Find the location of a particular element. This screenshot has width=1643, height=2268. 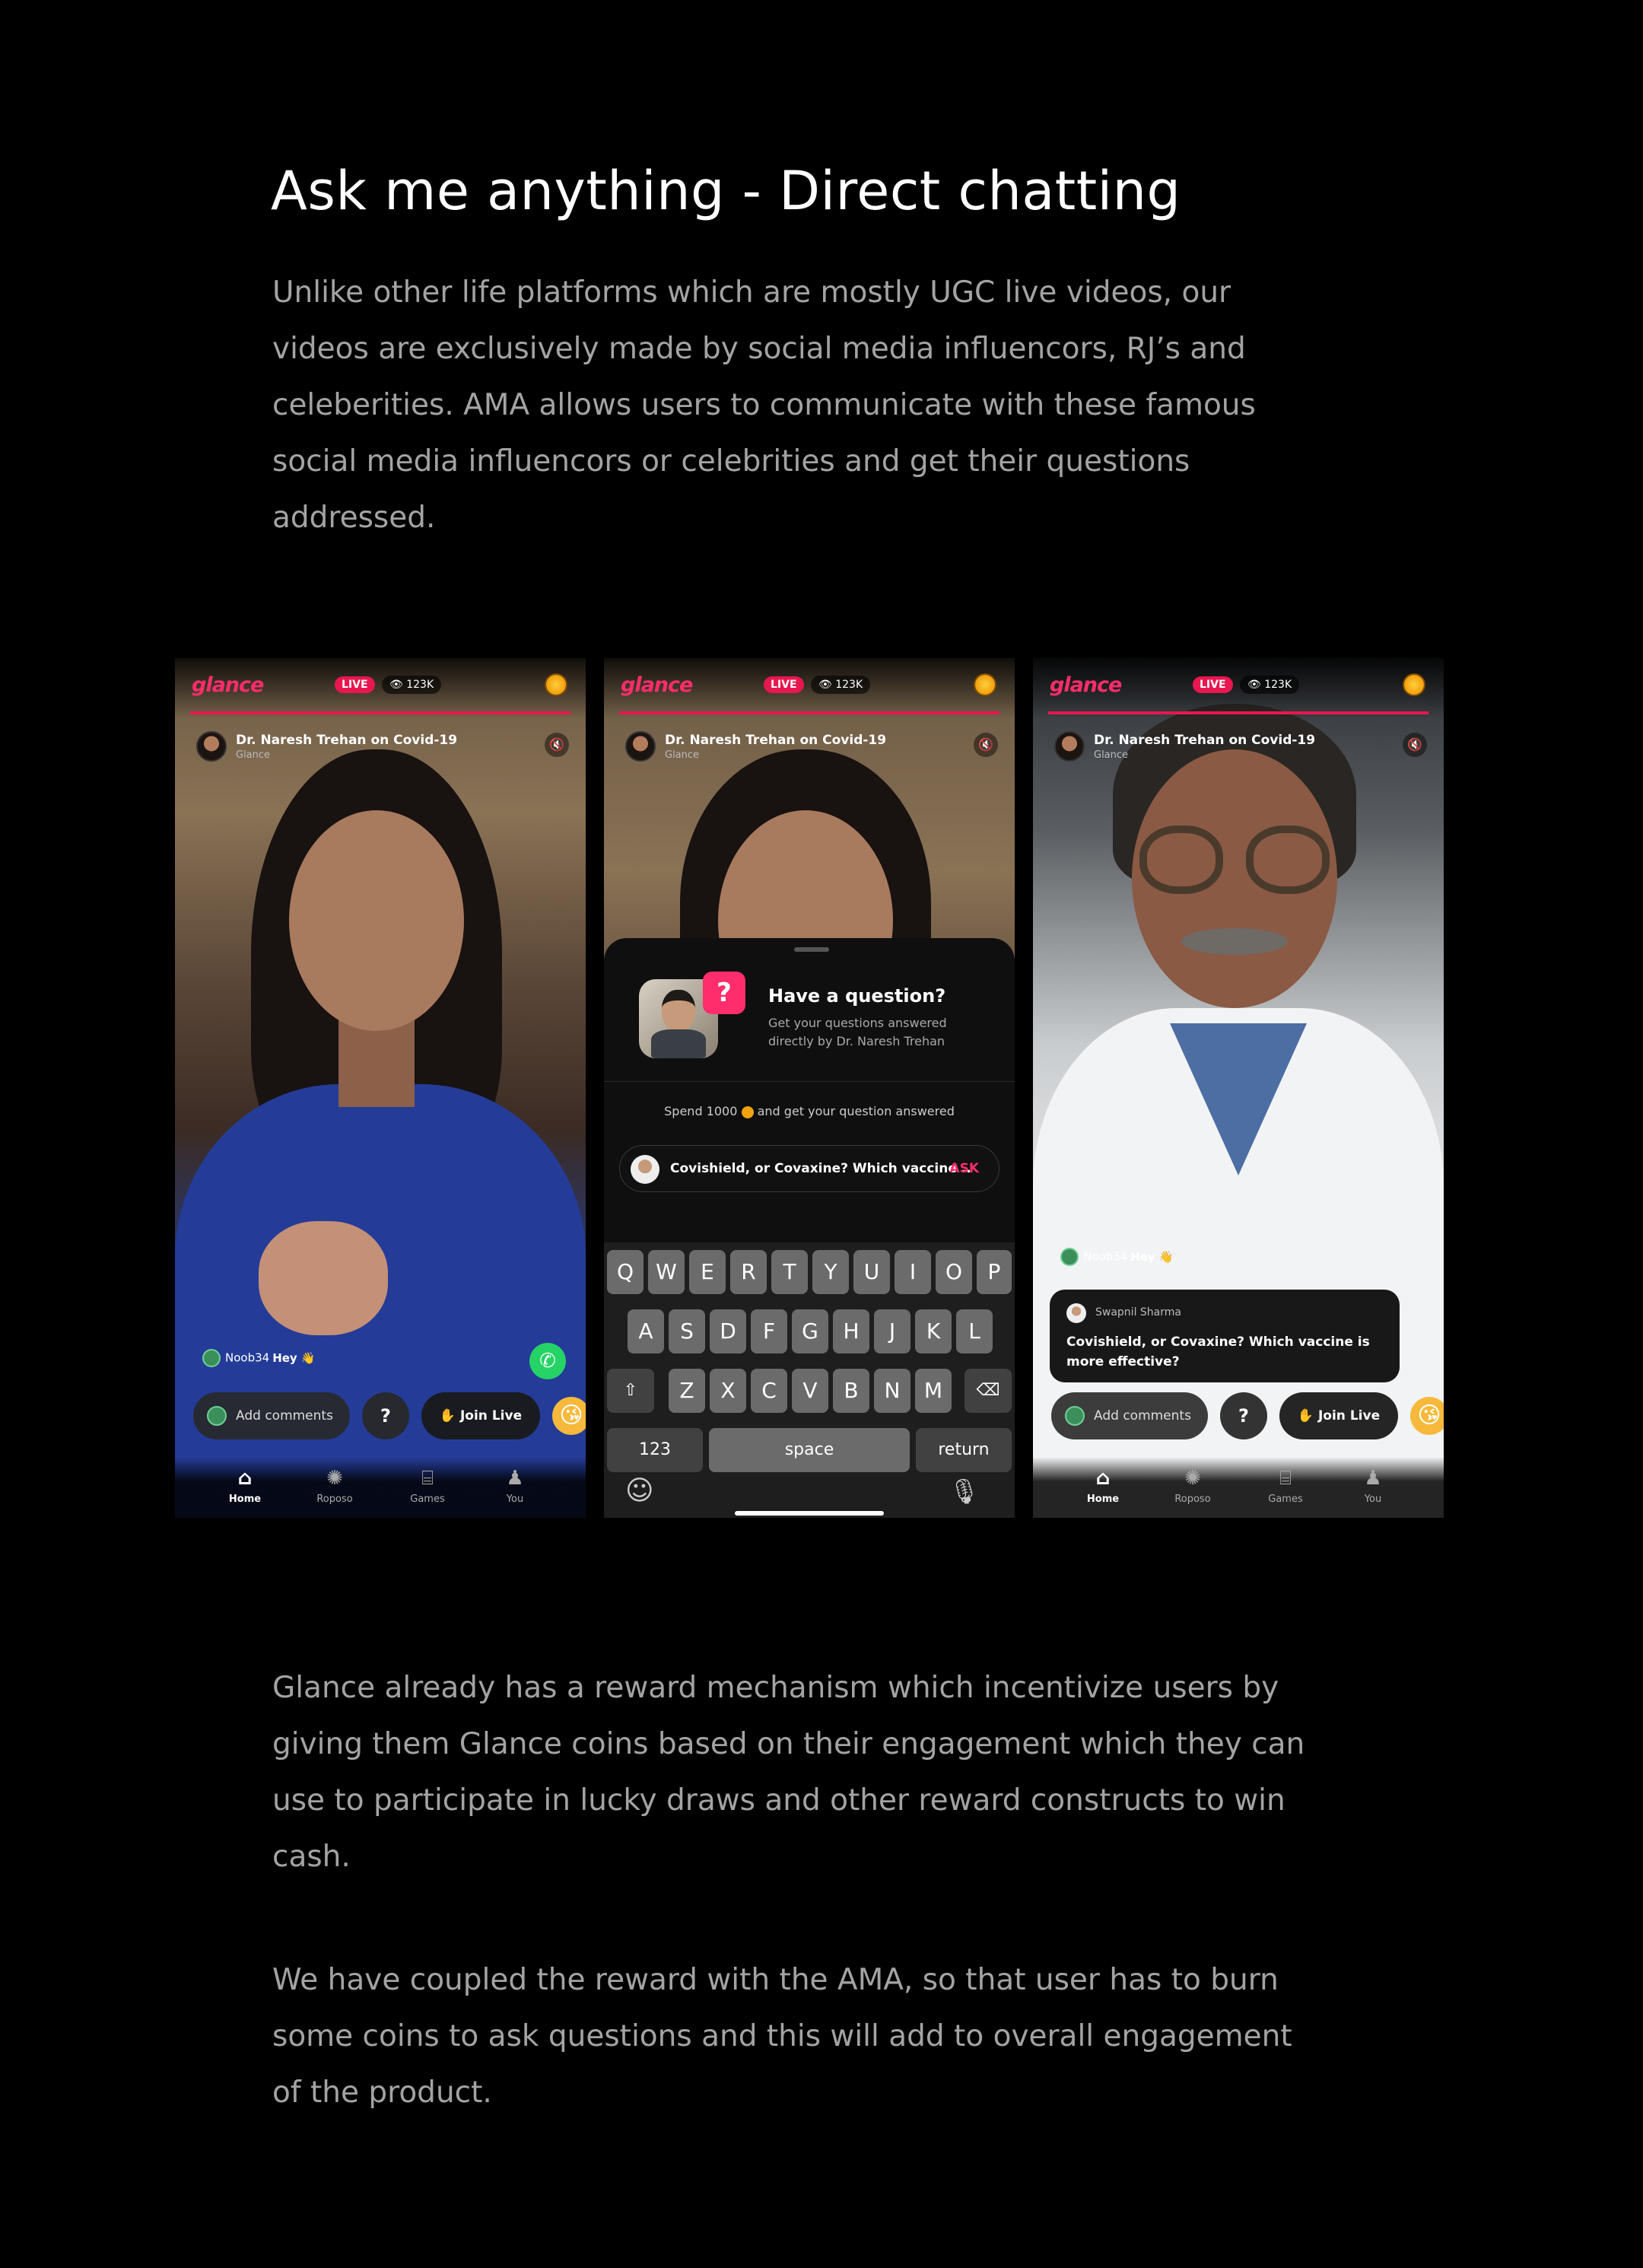

bottom-tab-bar: ⌂ Home ✺ Roposo ⌸ Games ♟ You is located at coordinates (380, 1487).